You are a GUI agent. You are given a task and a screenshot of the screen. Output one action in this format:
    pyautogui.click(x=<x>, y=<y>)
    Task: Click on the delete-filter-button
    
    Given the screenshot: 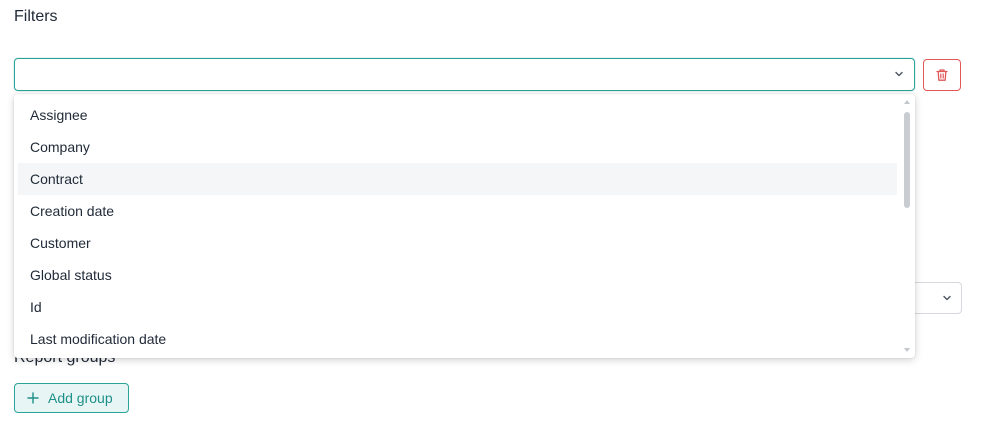 What is the action you would take?
    pyautogui.click(x=942, y=75)
    